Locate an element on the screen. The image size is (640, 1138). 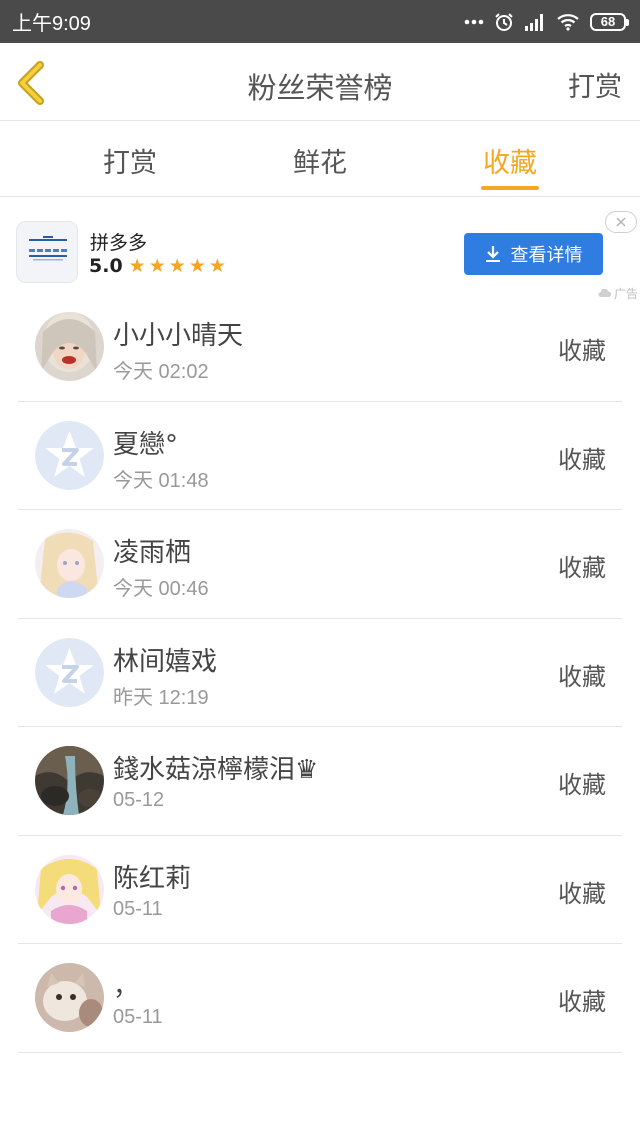
tab-flowers: 鲜花 is located at coordinates (320, 160).